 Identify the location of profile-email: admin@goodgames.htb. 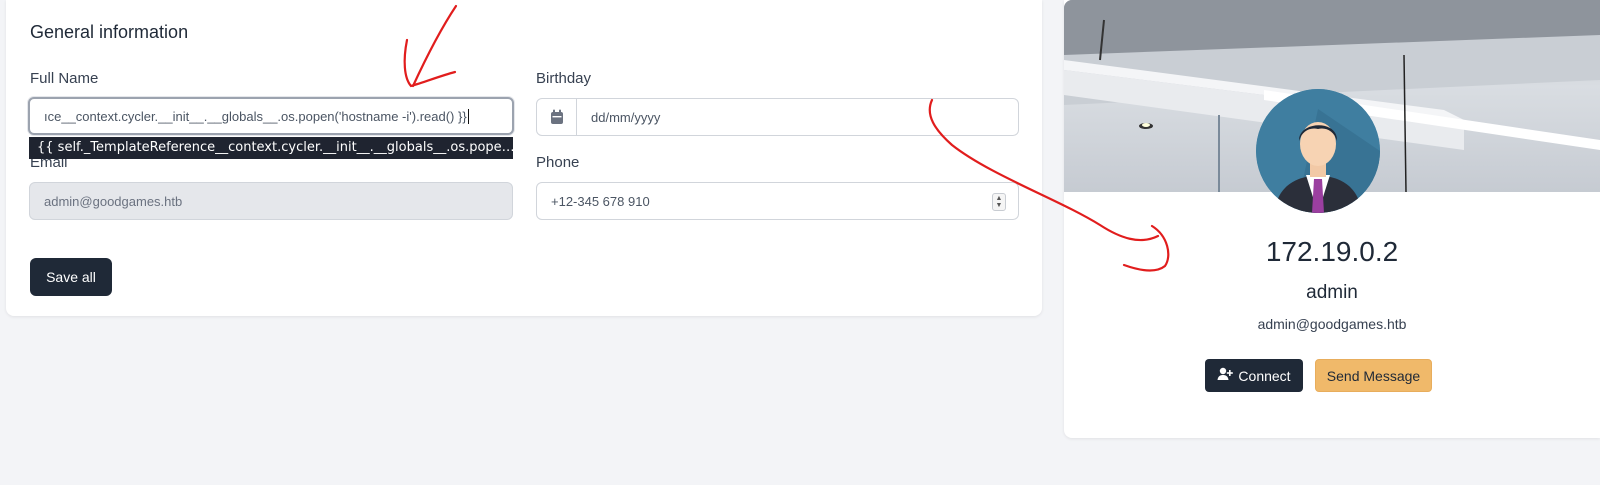
(1332, 324).